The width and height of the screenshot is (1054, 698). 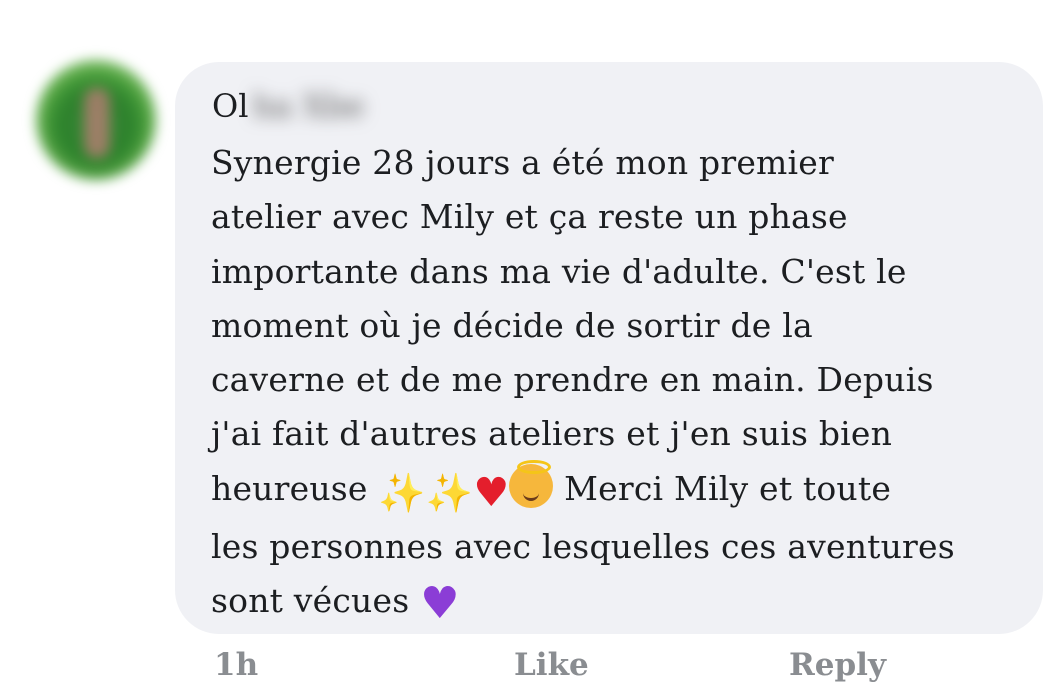 I want to click on comment-author: Ol ha Xbe, so click(x=288, y=106).